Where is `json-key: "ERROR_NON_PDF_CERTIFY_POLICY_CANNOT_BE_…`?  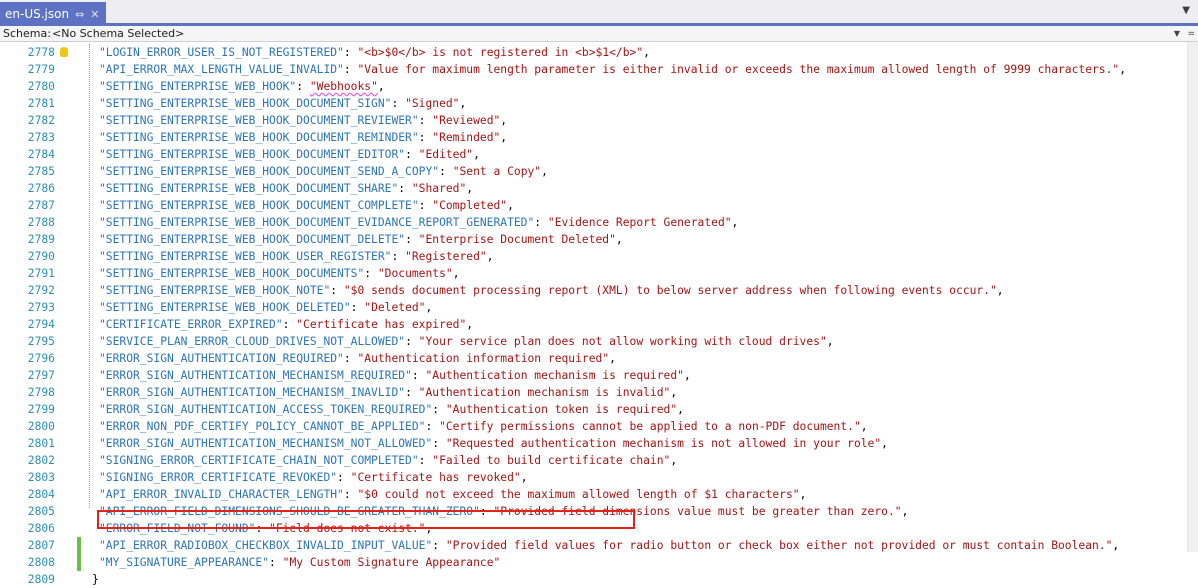 json-key: "ERROR_NON_PDF_CERTIFY_POLICY_CANNOT_BE_… is located at coordinates (262, 426).